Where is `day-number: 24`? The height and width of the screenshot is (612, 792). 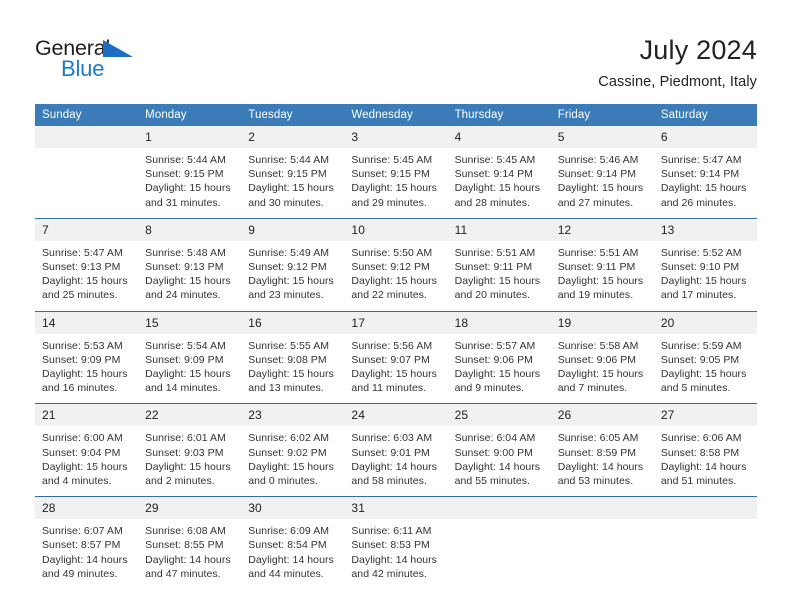
day-number: 24 is located at coordinates (396, 415).